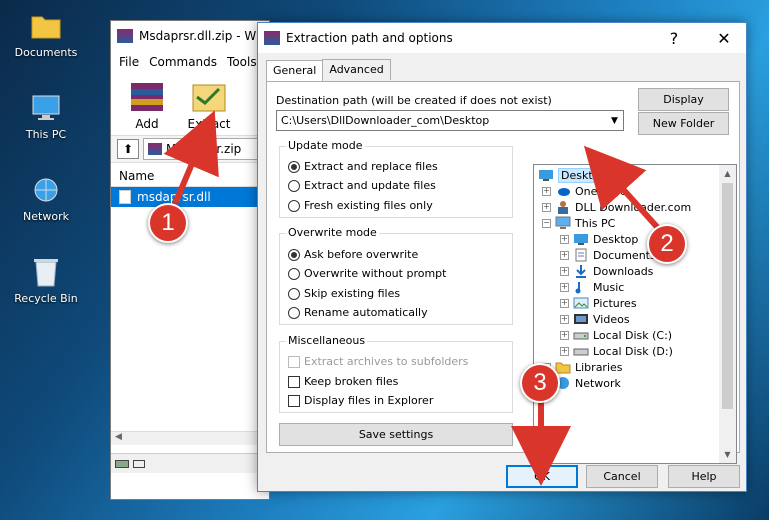 This screenshot has width=769, height=520. What do you see at coordinates (598, 303) in the screenshot?
I see `tree-item-pictures: + Pictures` at bounding box center [598, 303].